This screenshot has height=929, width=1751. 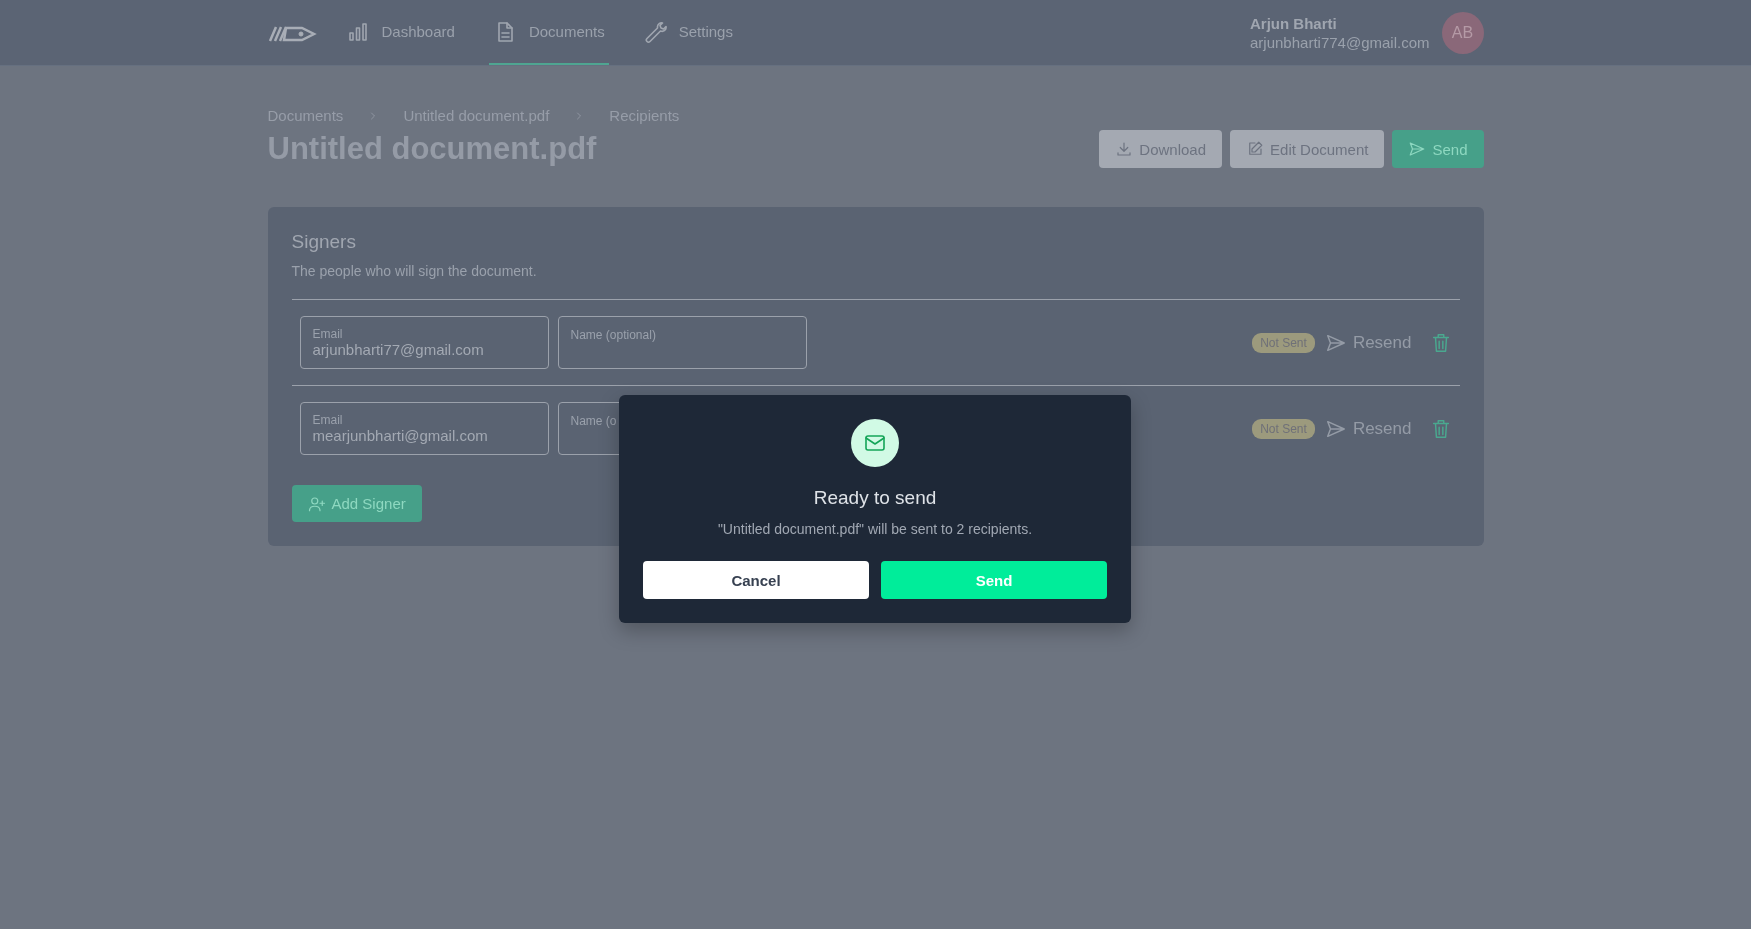 I want to click on edit-icon, so click(x=1255, y=149).